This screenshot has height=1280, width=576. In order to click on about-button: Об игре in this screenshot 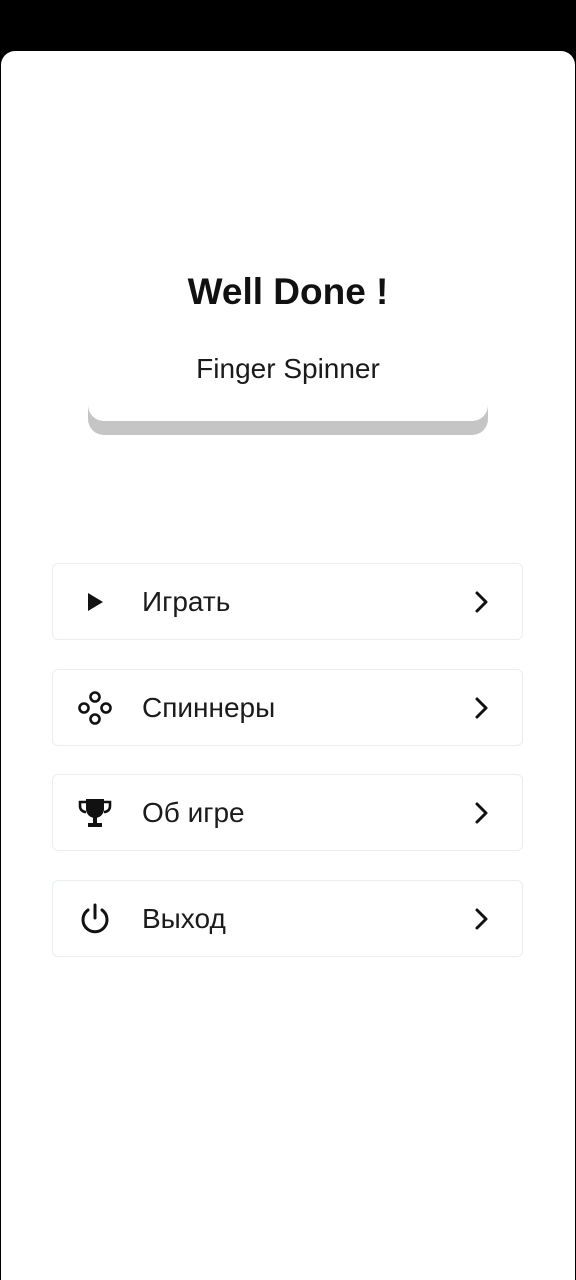, I will do `click(287, 812)`.